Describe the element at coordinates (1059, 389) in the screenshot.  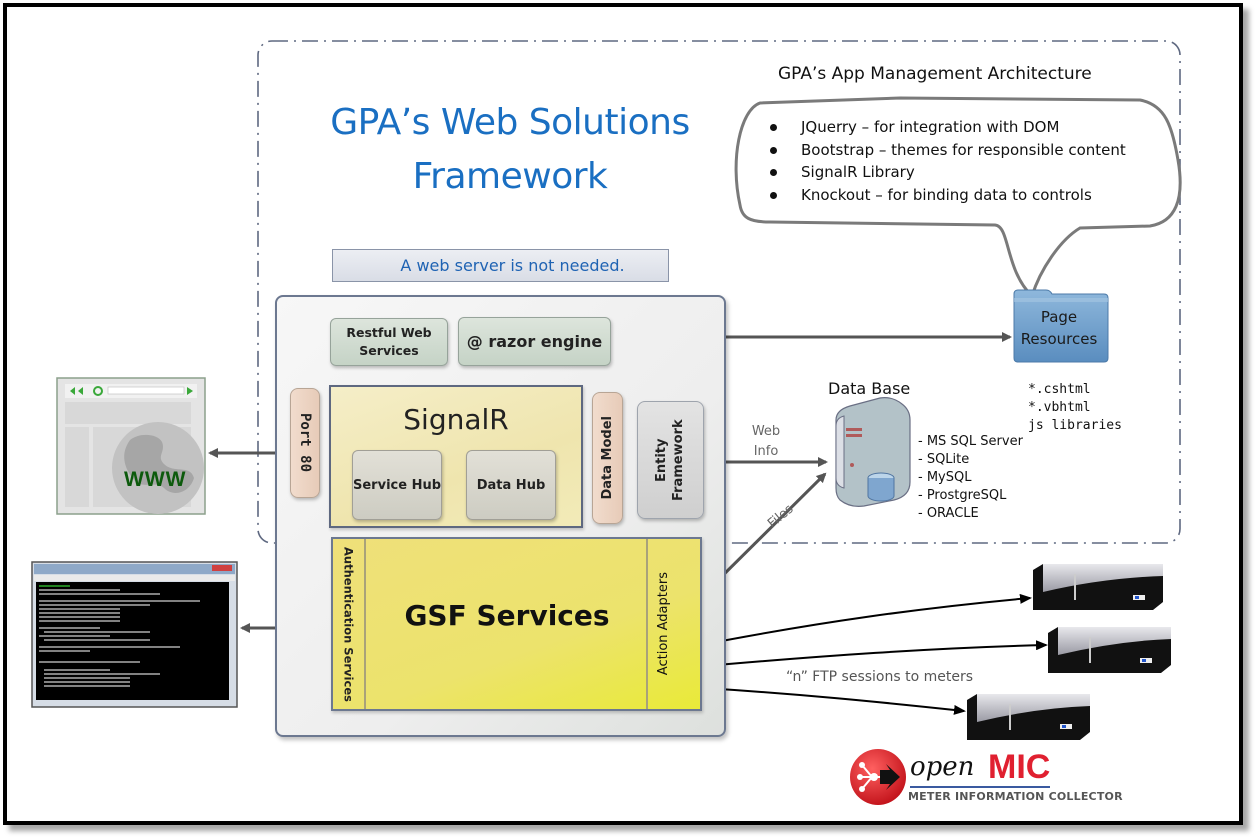
I see `list-item: *.cshtml` at that location.